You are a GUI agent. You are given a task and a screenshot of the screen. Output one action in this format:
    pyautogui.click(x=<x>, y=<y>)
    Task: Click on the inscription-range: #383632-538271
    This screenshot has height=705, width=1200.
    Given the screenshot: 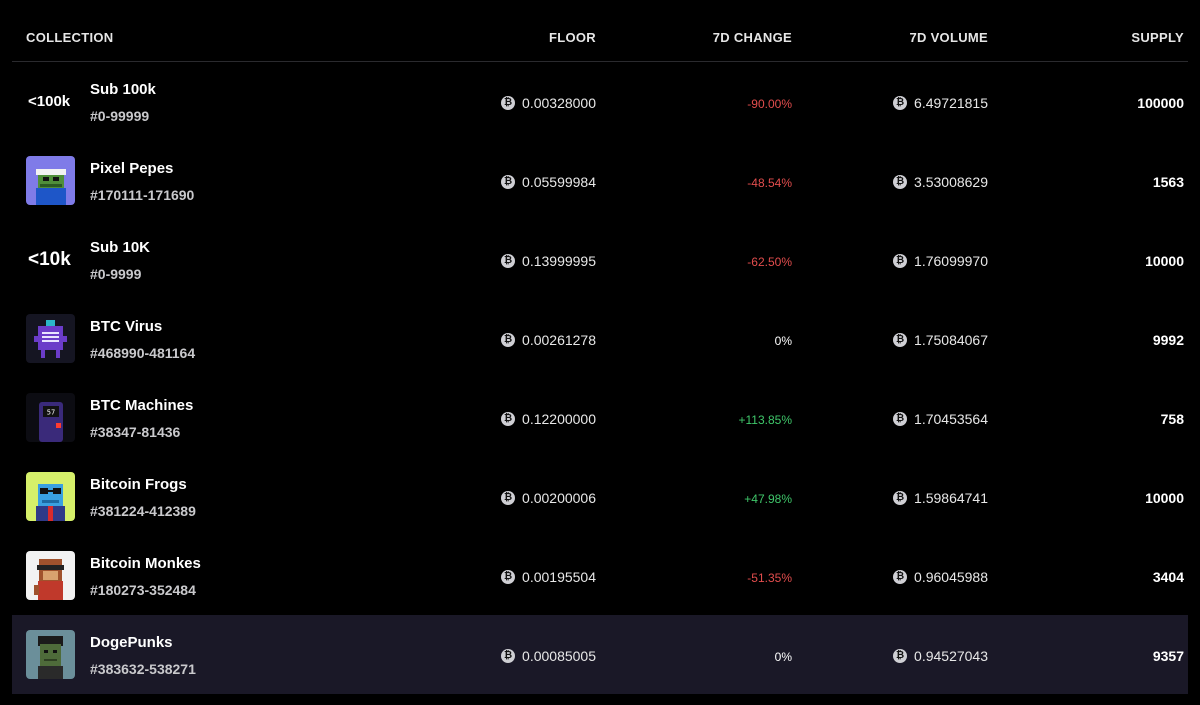 What is the action you would take?
    pyautogui.click(x=143, y=669)
    